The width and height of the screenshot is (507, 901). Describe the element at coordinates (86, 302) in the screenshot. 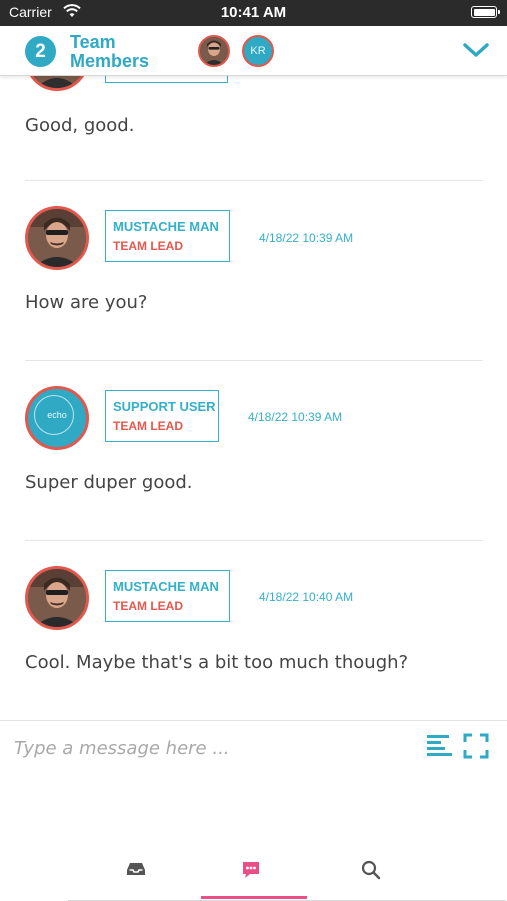

I see `message-text: How are you?` at that location.